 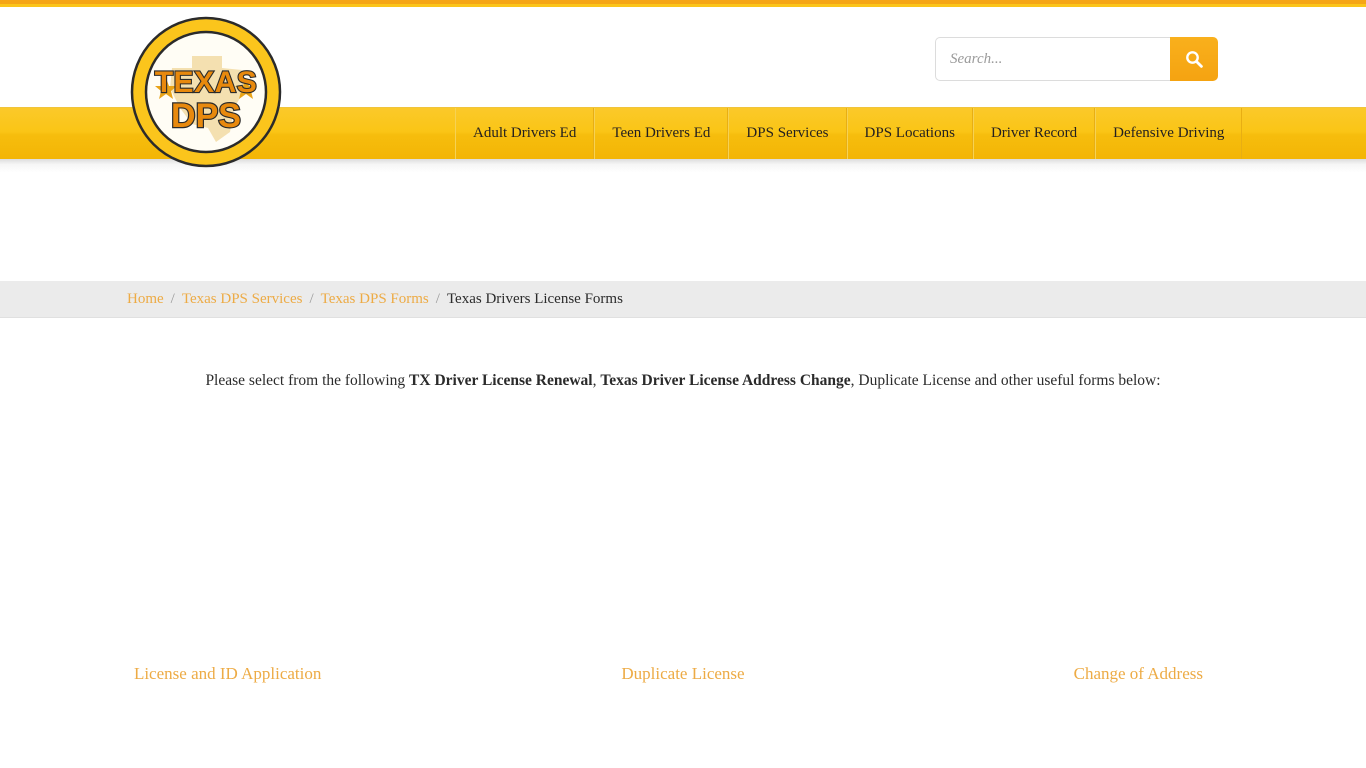 I want to click on form-link-license-and-id-application: License and ID Application, so click(x=227, y=673).